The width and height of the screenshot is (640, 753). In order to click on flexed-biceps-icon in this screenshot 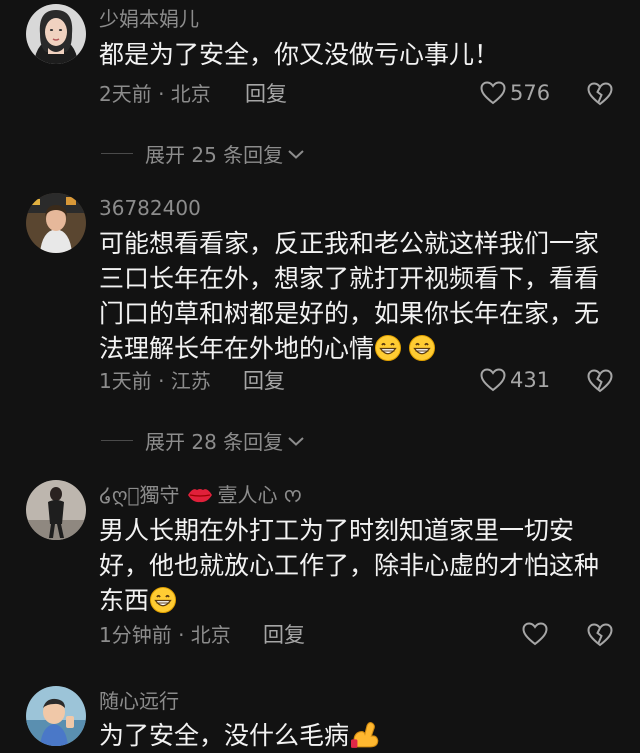, I will do `click(365, 735)`.